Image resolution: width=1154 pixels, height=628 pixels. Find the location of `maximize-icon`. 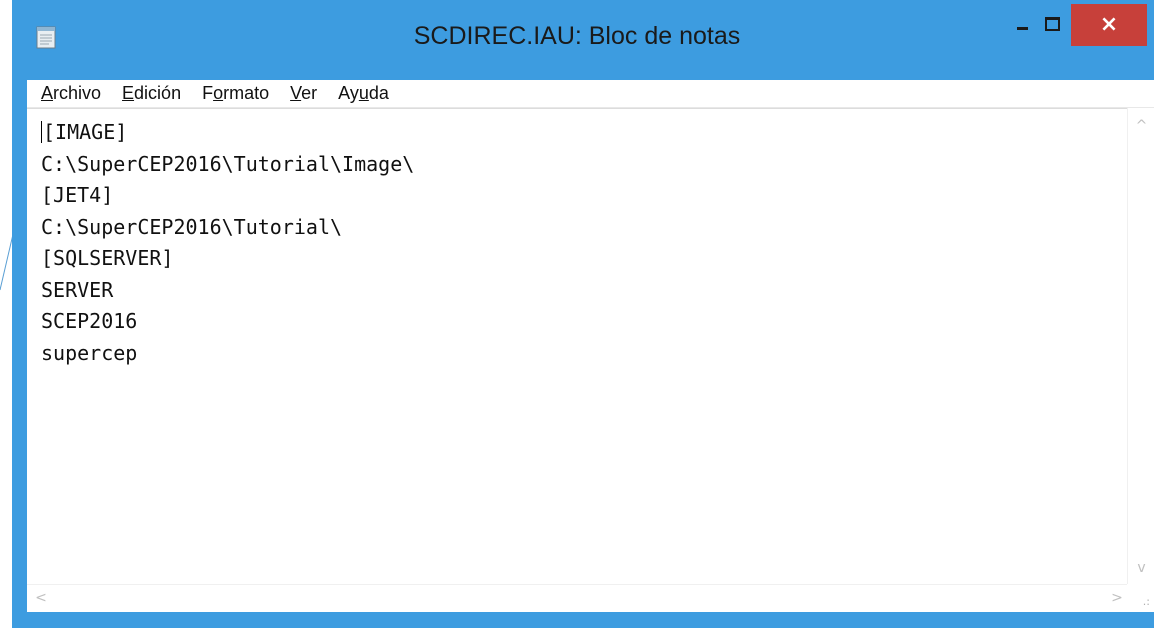

maximize-icon is located at coordinates (1052, 24).